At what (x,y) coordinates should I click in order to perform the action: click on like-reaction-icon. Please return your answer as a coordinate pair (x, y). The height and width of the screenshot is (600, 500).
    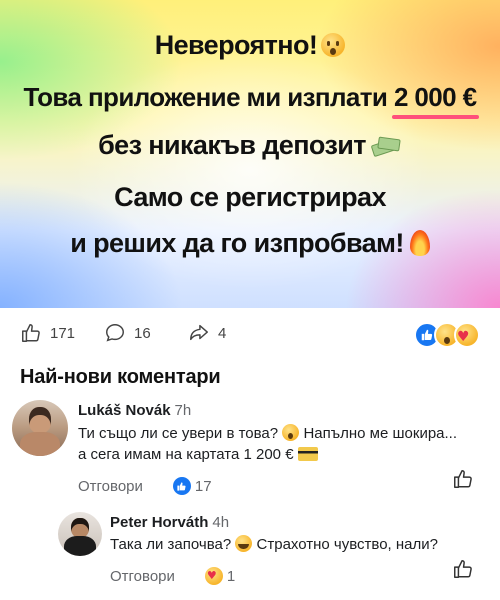
    Looking at the image, I should click on (181, 486).